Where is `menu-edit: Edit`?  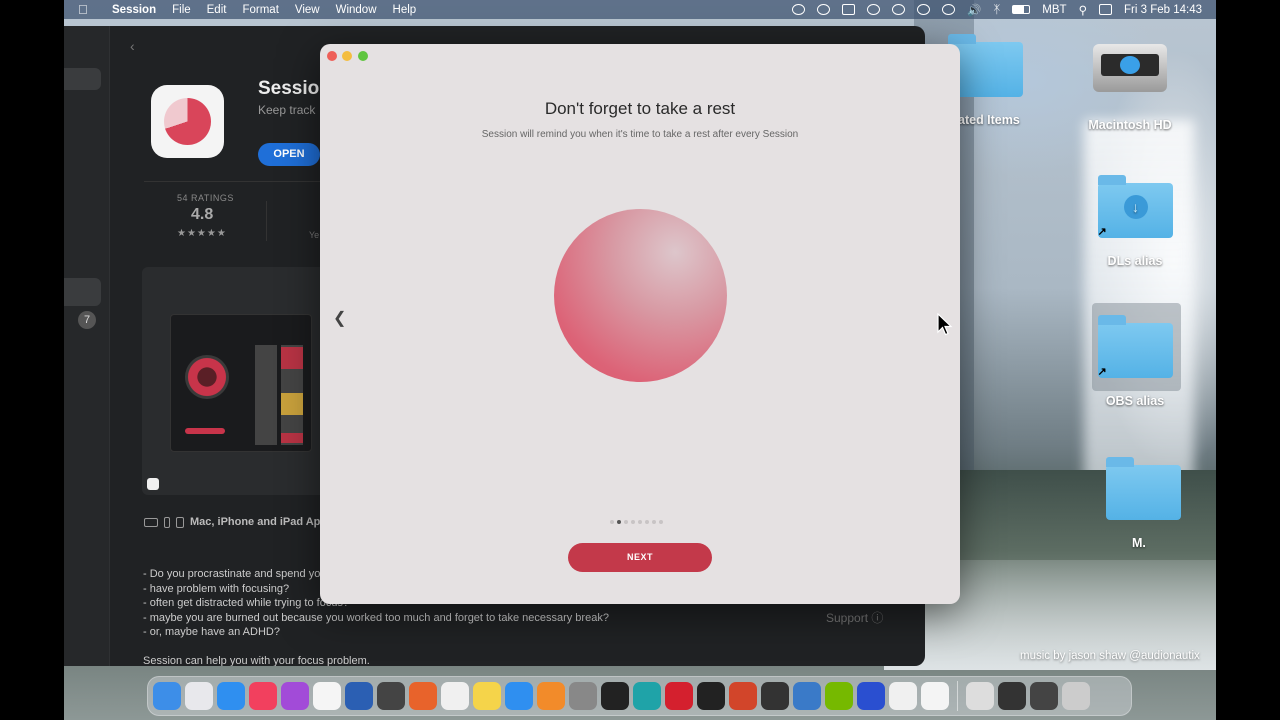 menu-edit: Edit is located at coordinates (217, 10).